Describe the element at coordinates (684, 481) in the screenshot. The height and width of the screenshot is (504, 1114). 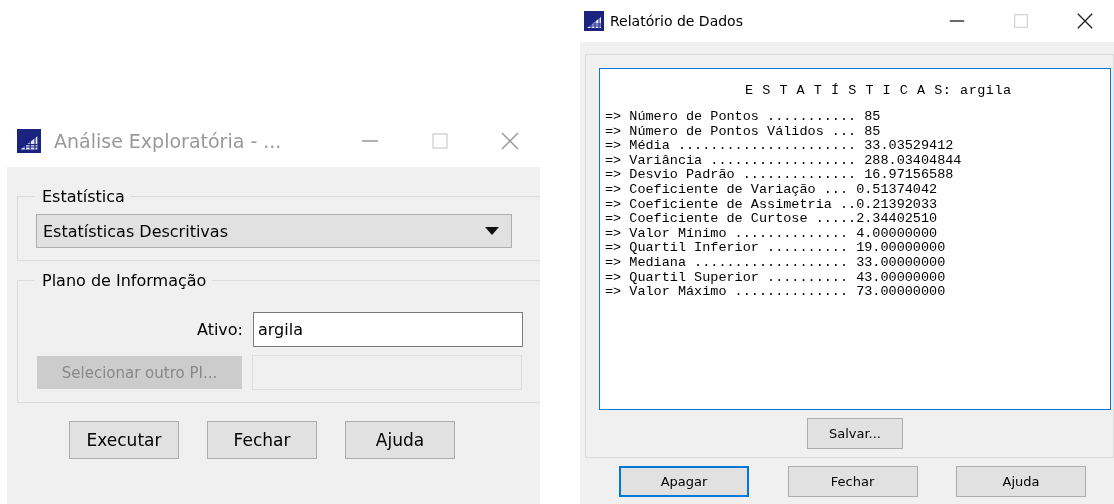
I see `dialog-button: Apagar` at that location.